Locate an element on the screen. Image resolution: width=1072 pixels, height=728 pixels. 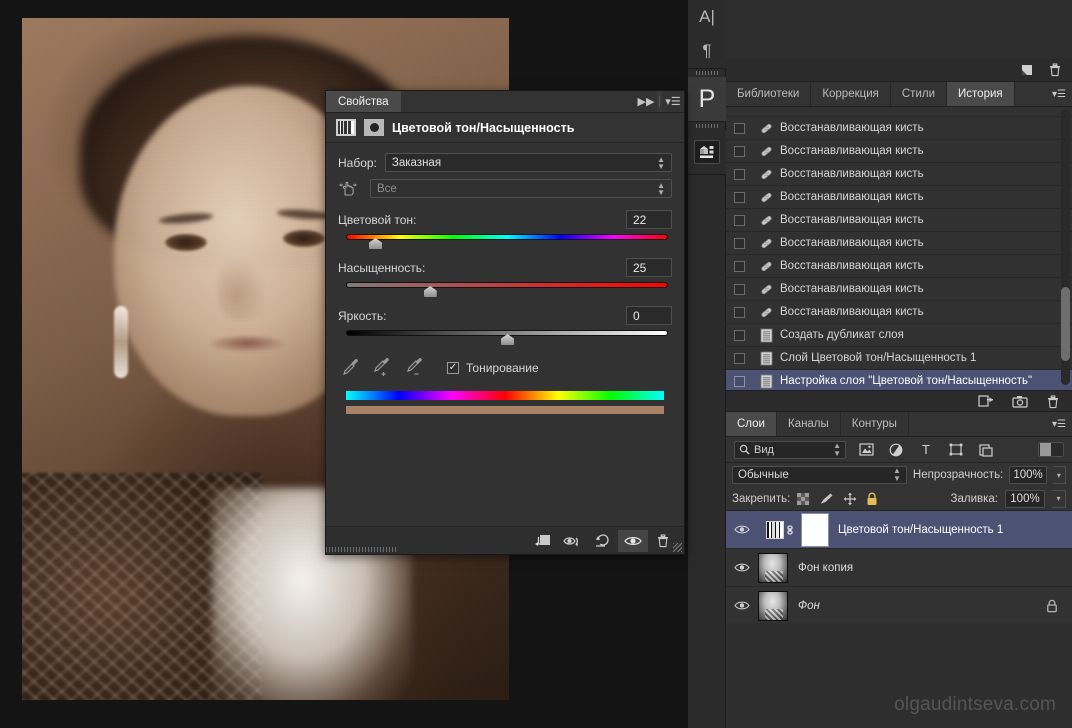
adjustment-layer-icon is located at coordinates (346, 127).